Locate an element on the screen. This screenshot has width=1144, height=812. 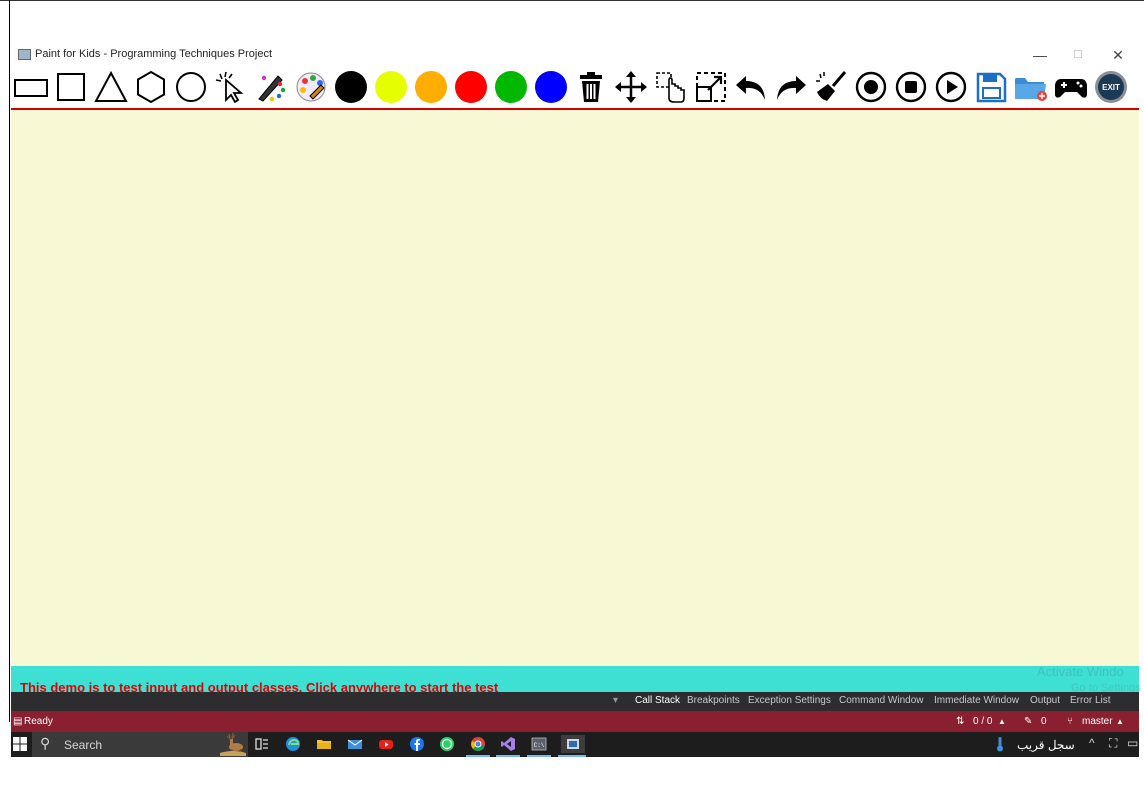
load-icon is located at coordinates (1031, 87).